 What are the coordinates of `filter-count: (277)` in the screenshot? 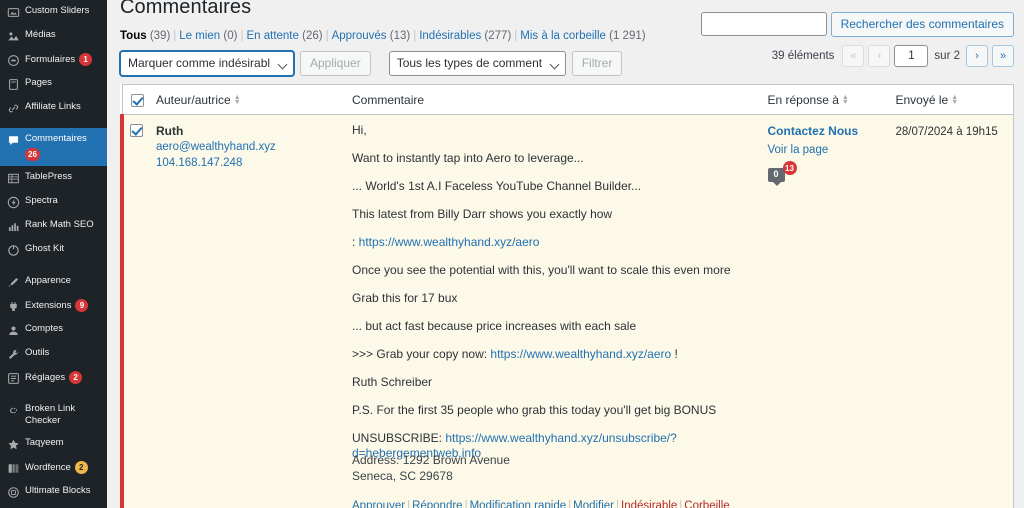 It's located at (498, 36).